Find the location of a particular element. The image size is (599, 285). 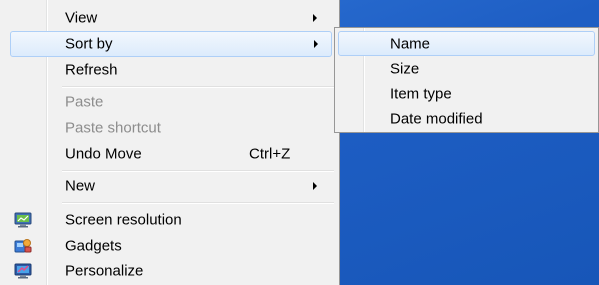

gadgets-icon is located at coordinates (23, 246).